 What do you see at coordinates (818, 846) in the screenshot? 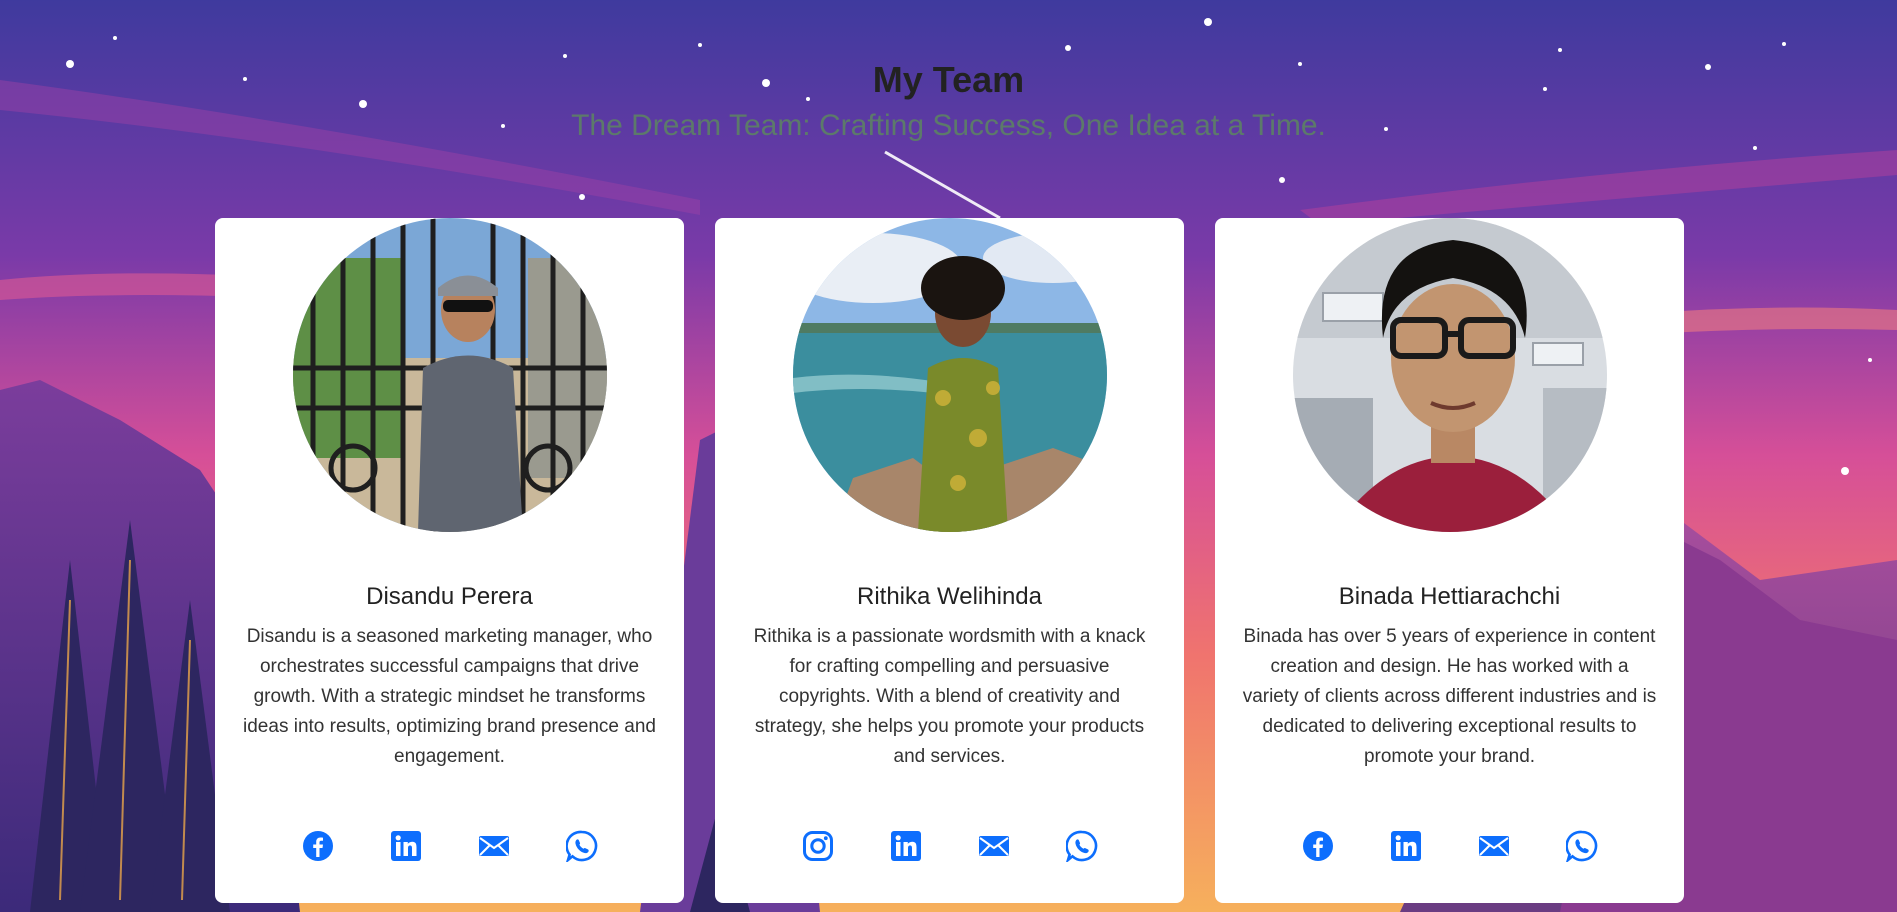
I see `instagram-icon` at bounding box center [818, 846].